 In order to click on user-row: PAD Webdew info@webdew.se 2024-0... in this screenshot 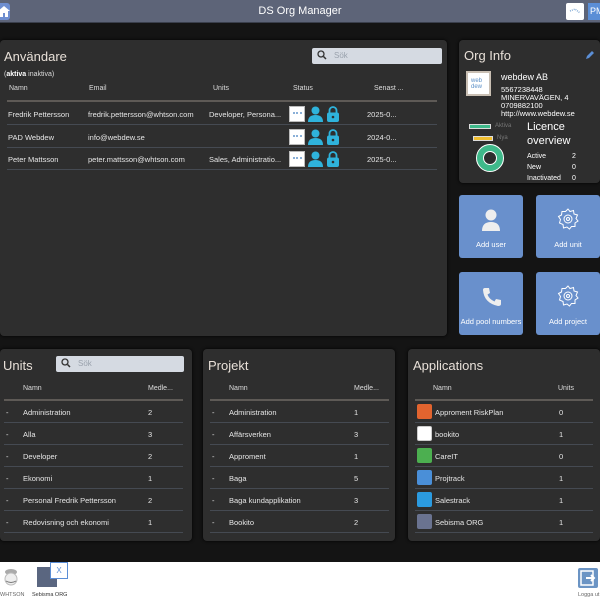, I will do `click(222, 137)`.